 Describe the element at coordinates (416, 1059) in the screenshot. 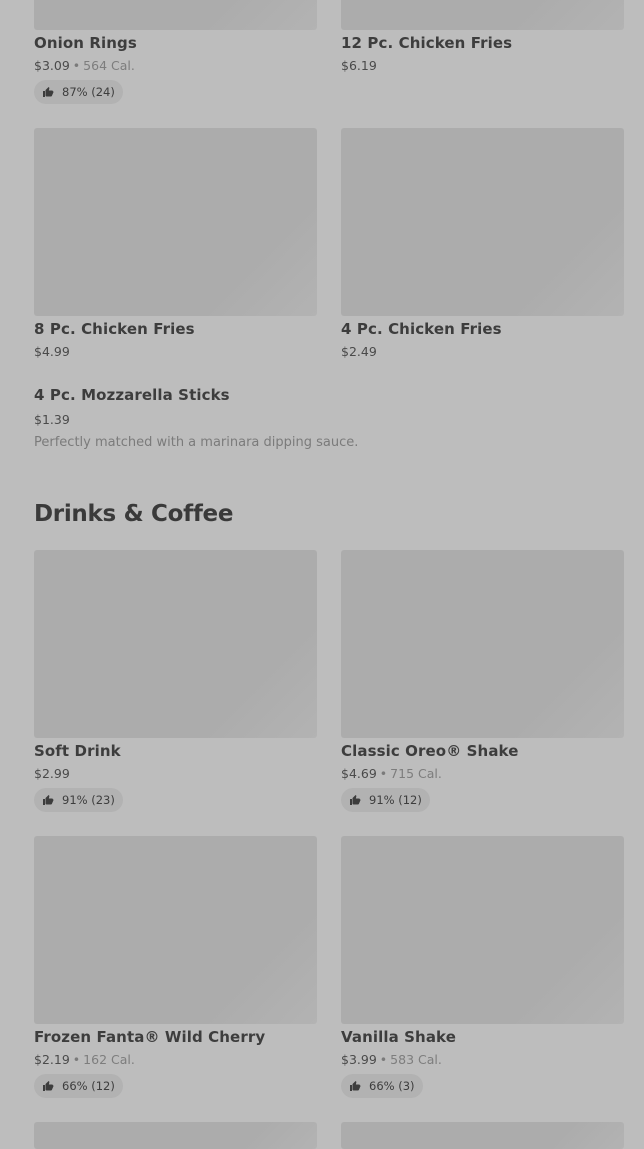

I see `item-calories: 583 Cal.` at that location.